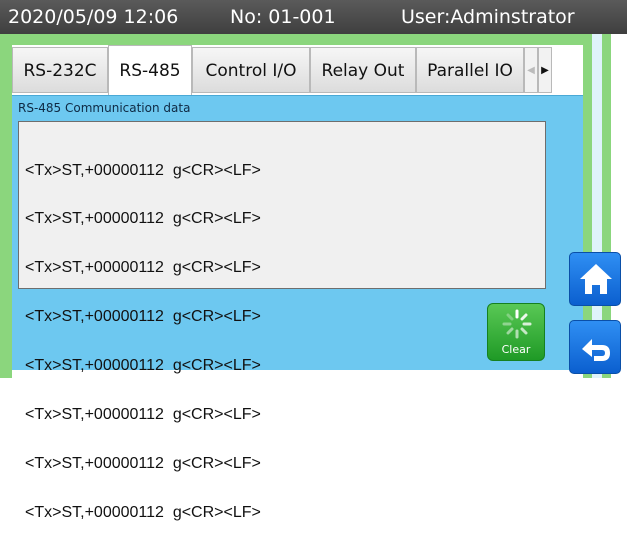 The width and height of the screenshot is (627, 554). I want to click on clear-button: Clear, so click(516, 332).